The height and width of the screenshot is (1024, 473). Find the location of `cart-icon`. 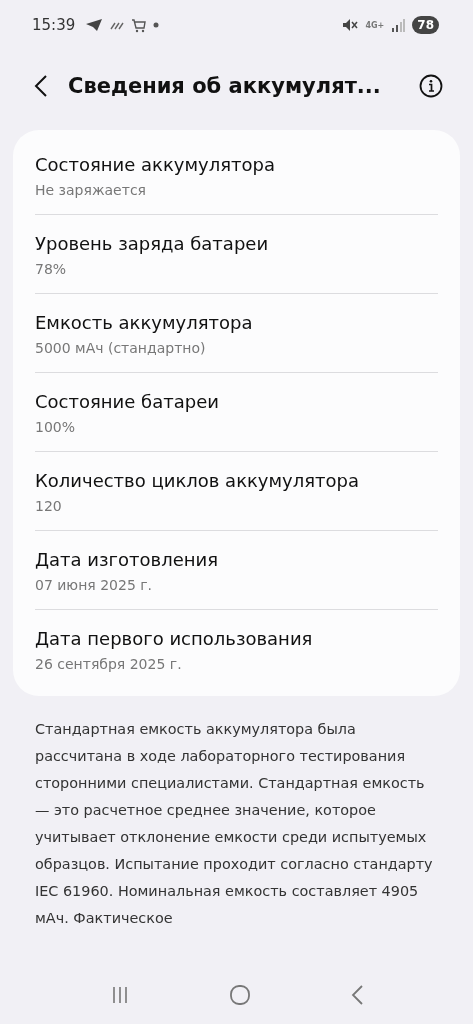

cart-icon is located at coordinates (139, 25).